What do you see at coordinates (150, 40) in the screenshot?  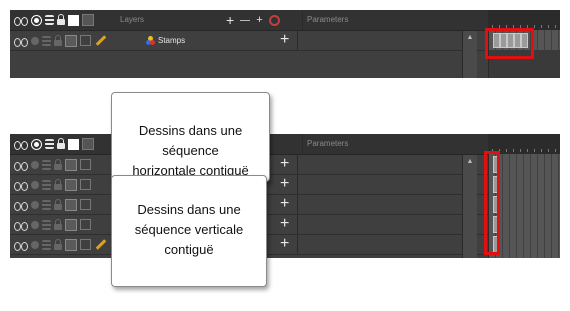 I see `stamps-layer-icon` at bounding box center [150, 40].